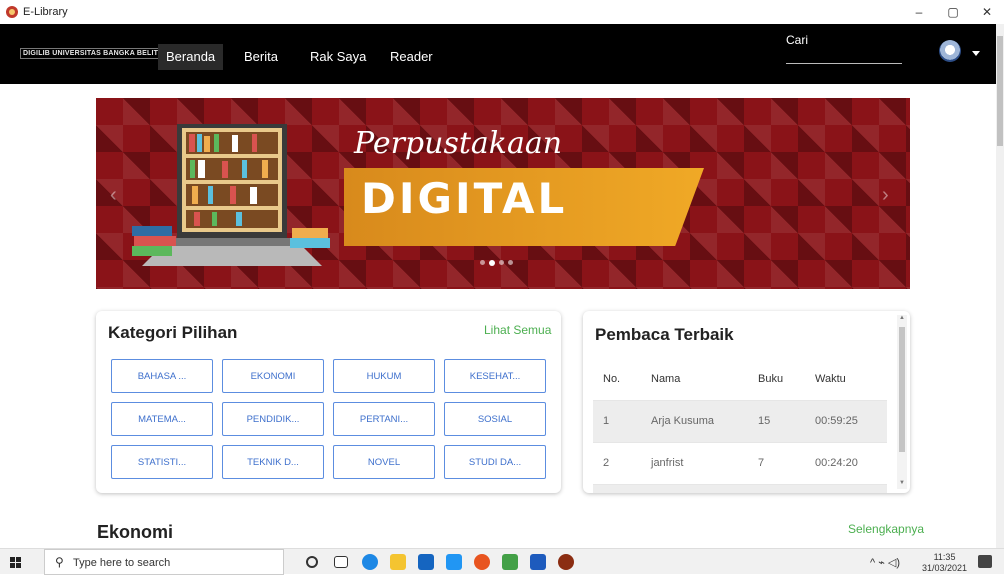 This screenshot has width=1004, height=575. What do you see at coordinates (902, 389) in the screenshot?
I see `pembaca-scrollbar-thumb` at bounding box center [902, 389].